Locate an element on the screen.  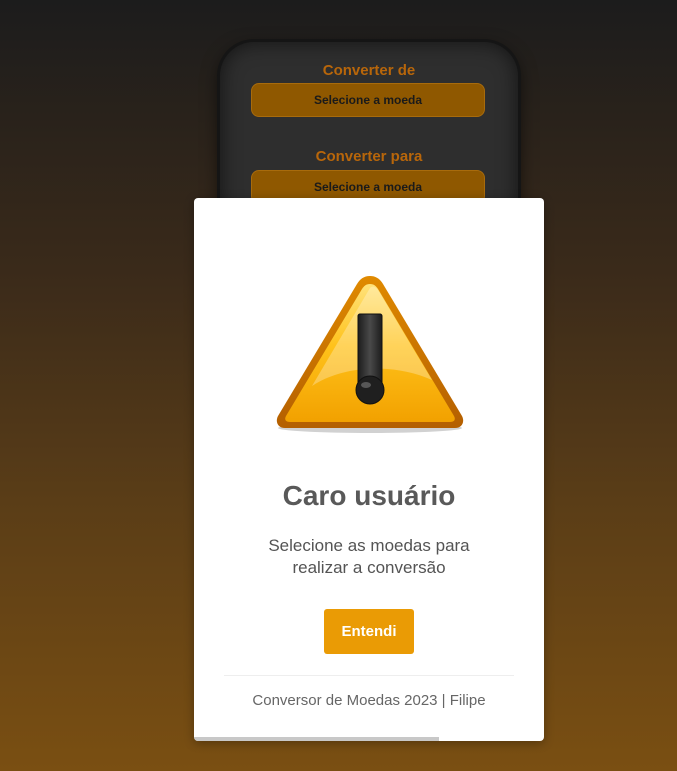
convert-from-label: Converter de is located at coordinates (369, 70).